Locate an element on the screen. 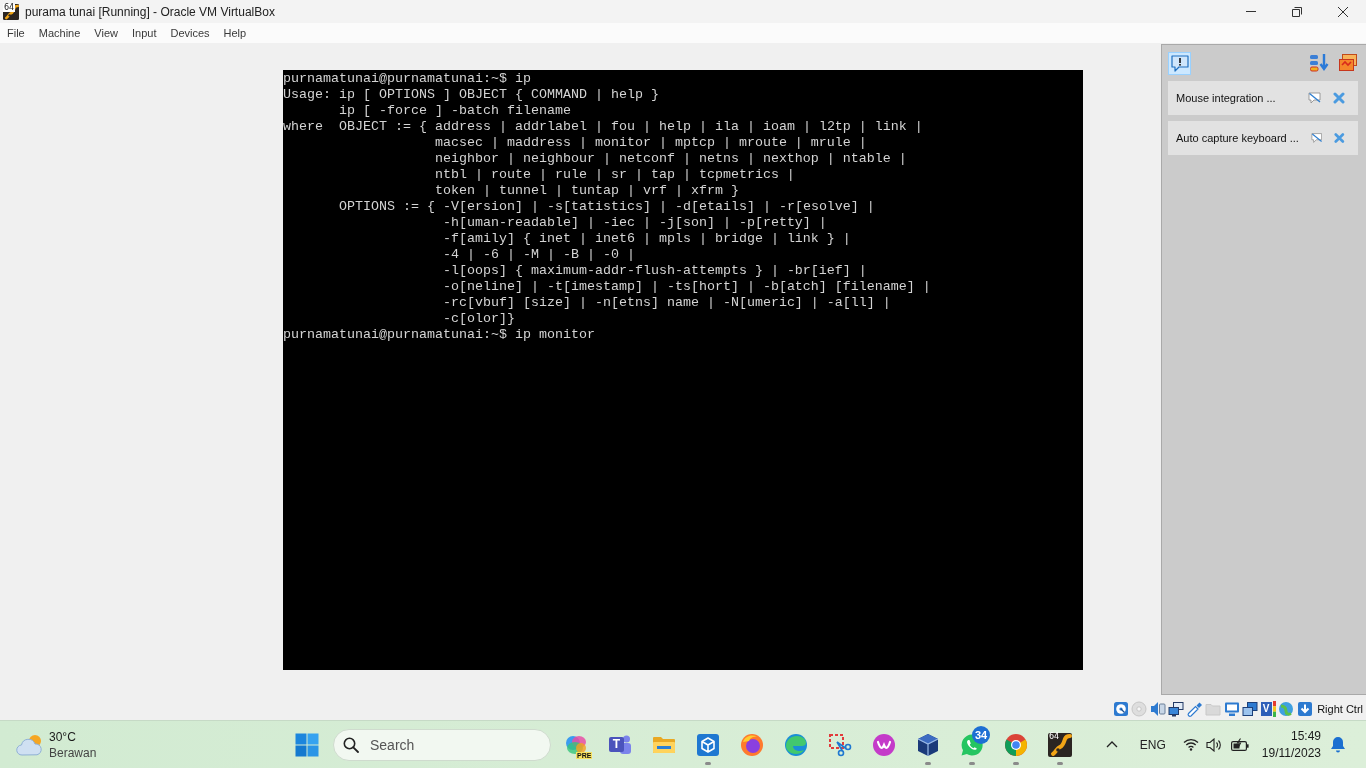 This screenshot has height=768, width=1366. notification-badge: 34 is located at coordinates (981, 734).